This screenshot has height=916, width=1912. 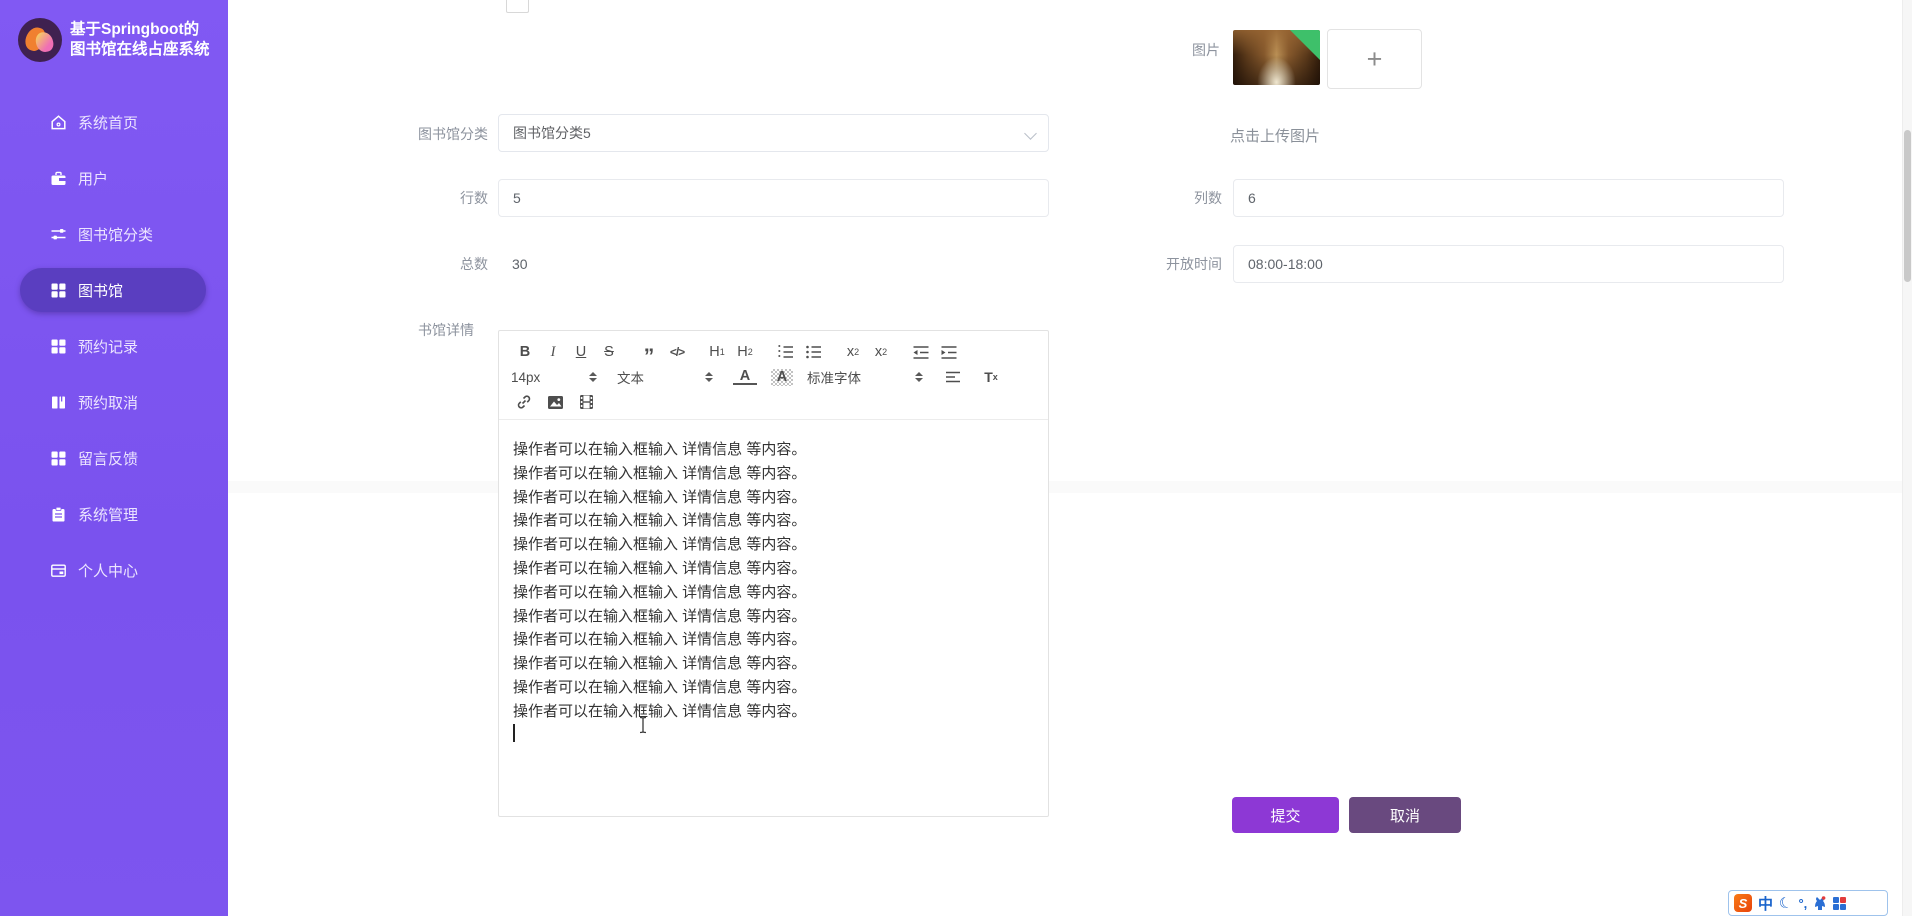 I want to click on sidebar-item-label: 系统首页, so click(x=108, y=123).